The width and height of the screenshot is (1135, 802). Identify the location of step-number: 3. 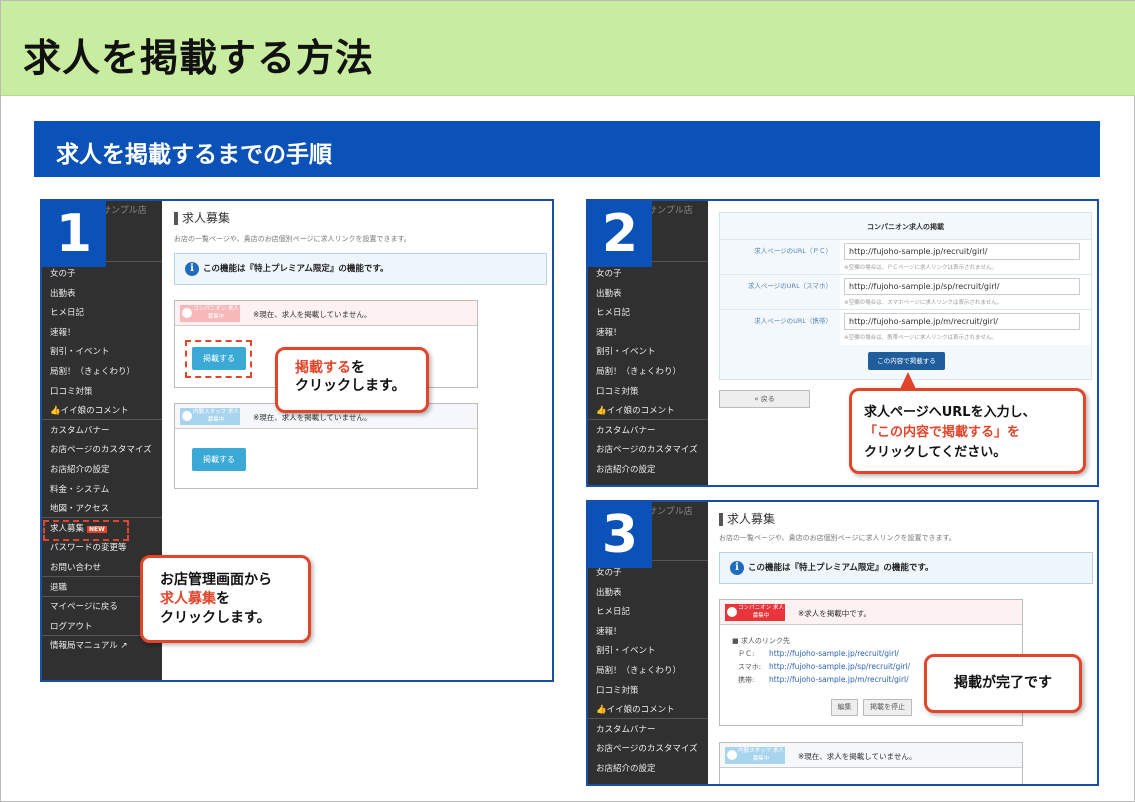
(620, 535).